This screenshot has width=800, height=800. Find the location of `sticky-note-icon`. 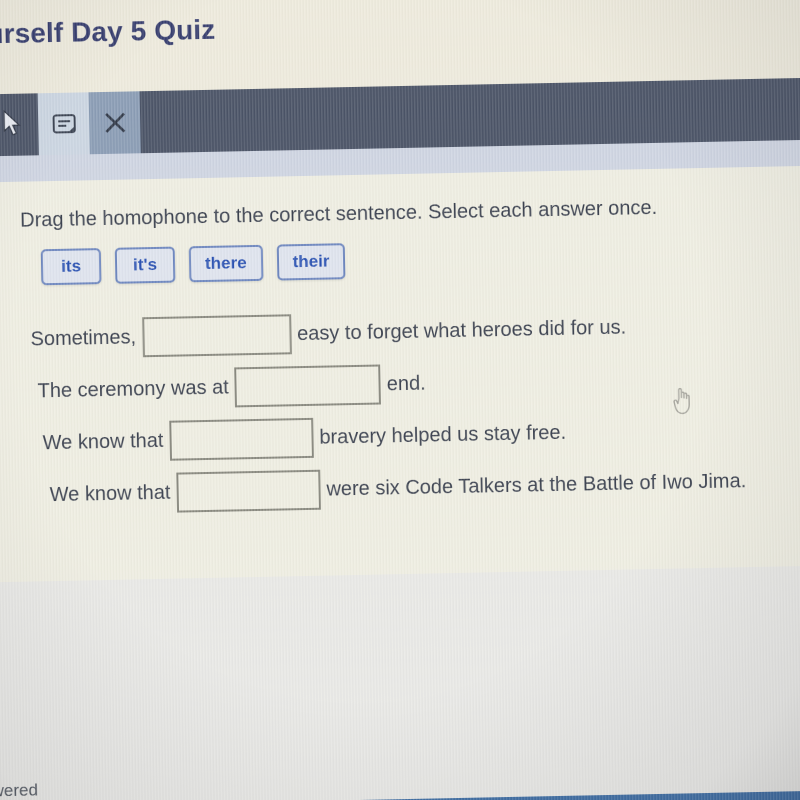

sticky-note-icon is located at coordinates (63, 124).